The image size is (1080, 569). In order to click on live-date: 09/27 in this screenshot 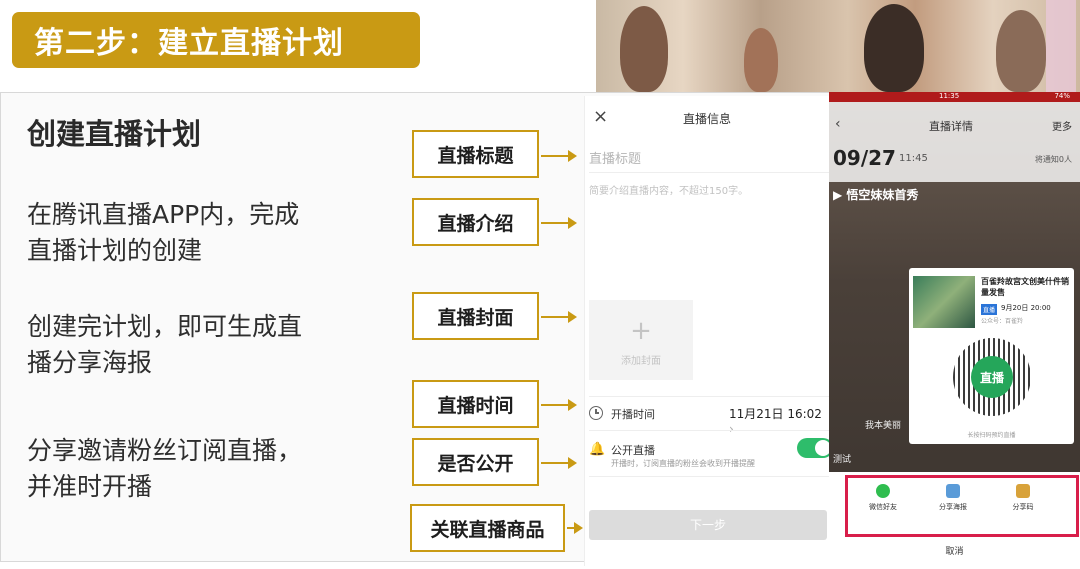, I will do `click(864, 158)`.